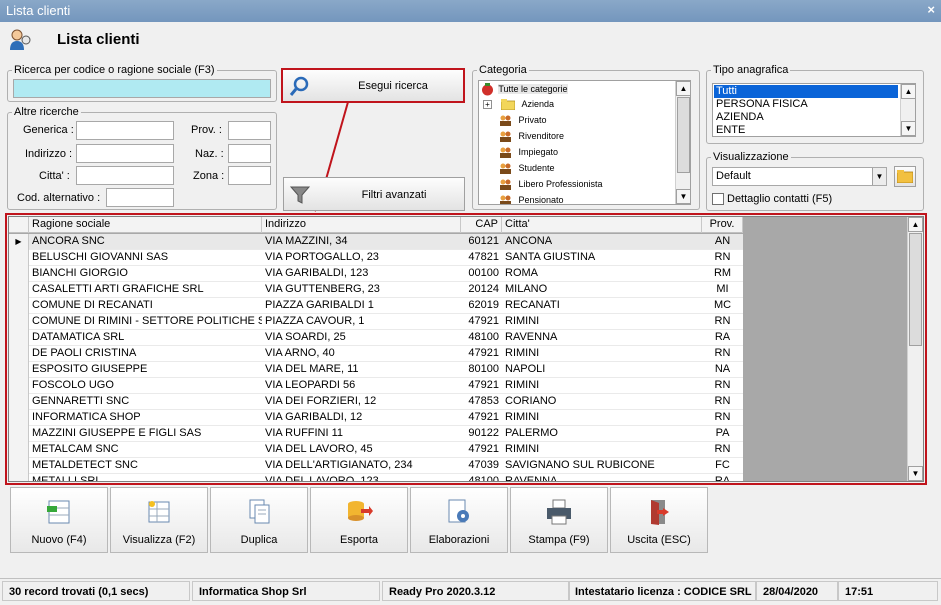 Image resolution: width=941 pixels, height=605 pixels. I want to click on view-button-label: Visualizza (F2), so click(159, 540).